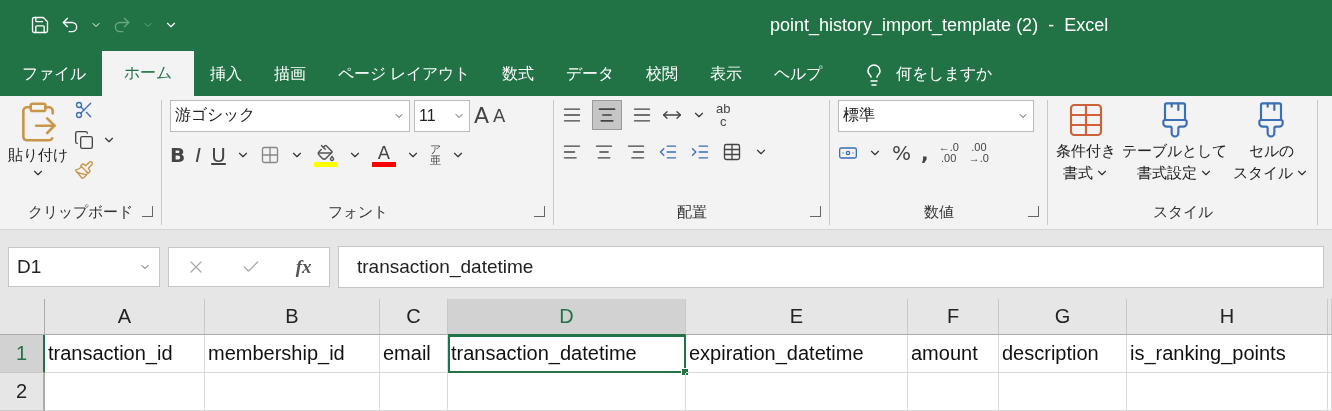 The height and width of the screenshot is (411, 1332). I want to click on scissors-icon, so click(84, 109).